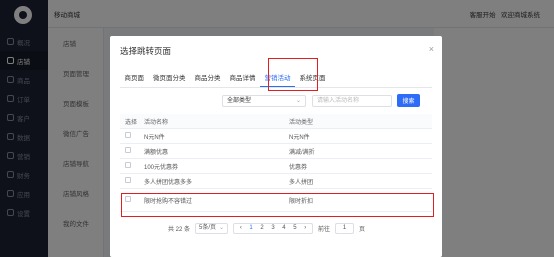 This screenshot has width=554, height=257. What do you see at coordinates (299, 137) in the screenshot?
I see `activity-type: N元N件` at bounding box center [299, 137].